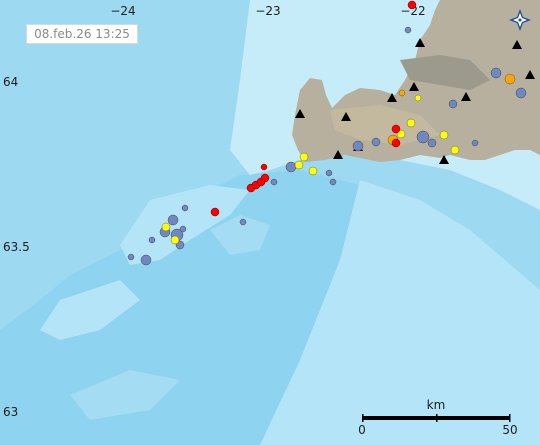 Image resolution: width=540 pixels, height=445 pixels. What do you see at coordinates (509, 430) in the screenshot?
I see `scale-bar-end: 50` at bounding box center [509, 430].